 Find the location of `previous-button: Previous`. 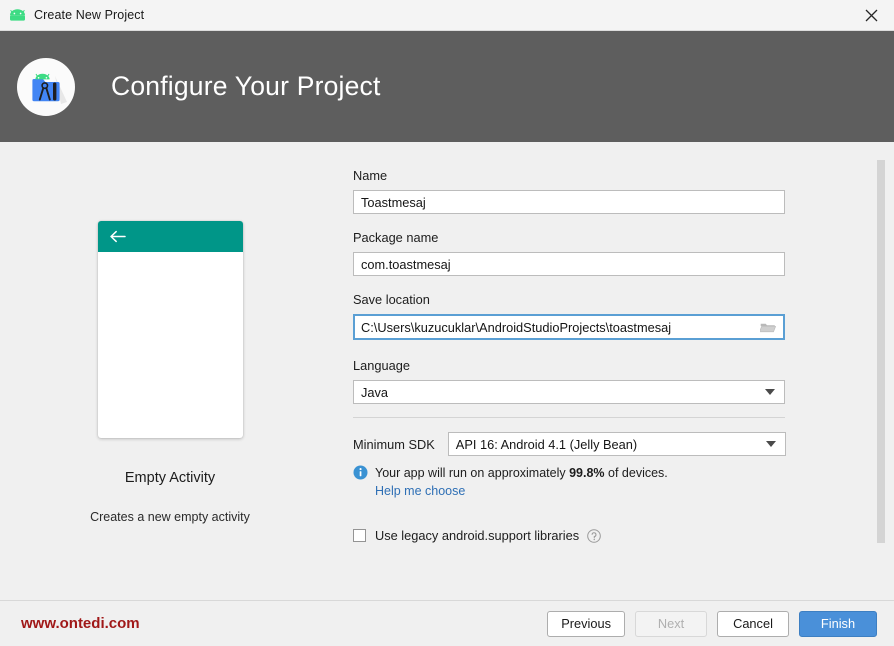

previous-button: Previous is located at coordinates (586, 623).